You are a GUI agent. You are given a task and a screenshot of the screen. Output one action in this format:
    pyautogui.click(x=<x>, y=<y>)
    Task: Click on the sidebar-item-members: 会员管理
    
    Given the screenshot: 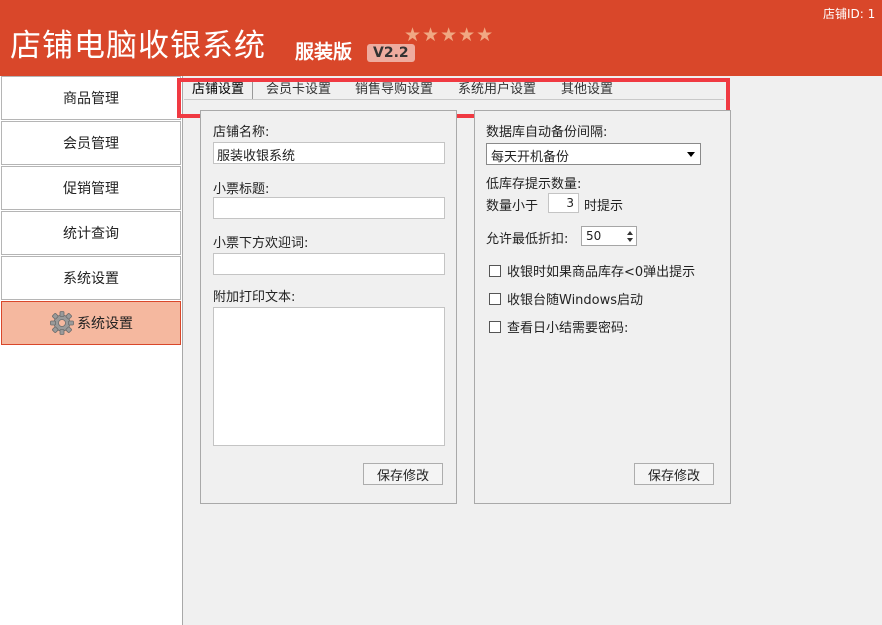 What is the action you would take?
    pyautogui.click(x=91, y=143)
    